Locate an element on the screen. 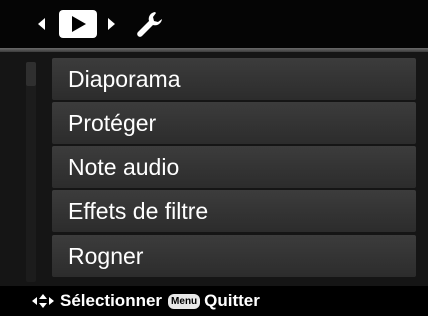 This screenshot has width=428, height=316. menu-item-proteger: Protéger is located at coordinates (234, 123).